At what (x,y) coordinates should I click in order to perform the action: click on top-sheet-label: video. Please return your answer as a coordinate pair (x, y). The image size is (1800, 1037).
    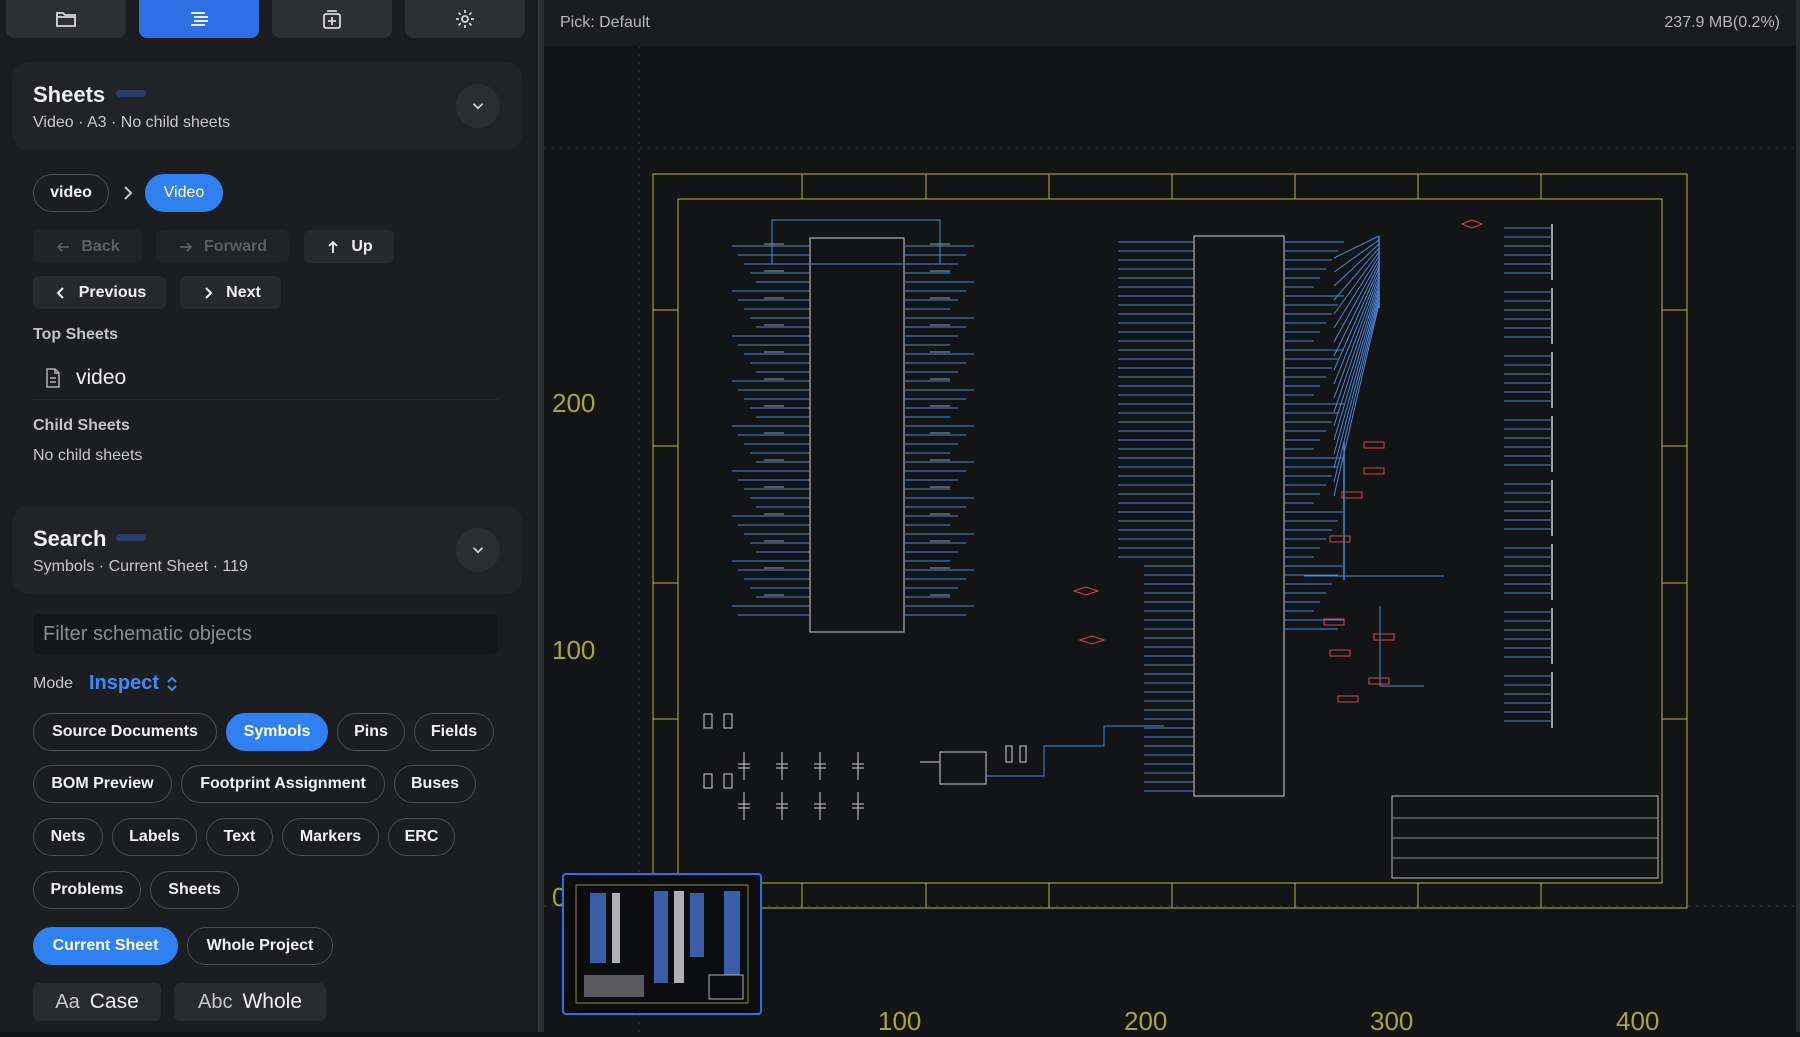
    Looking at the image, I should click on (101, 377).